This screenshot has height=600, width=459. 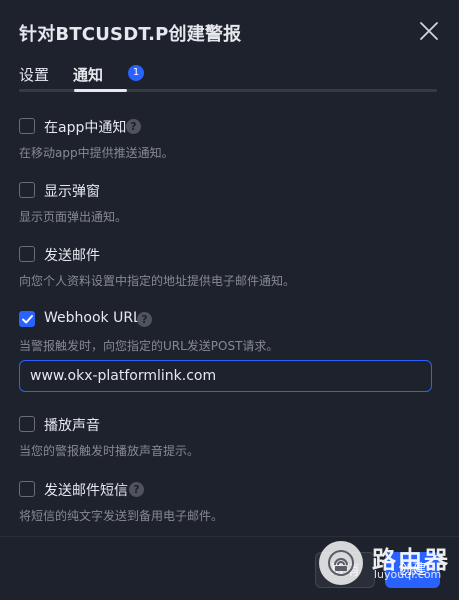 What do you see at coordinates (130, 34) in the screenshot?
I see `dialog-title: 针对BTCUSDT.P创建警报` at bounding box center [130, 34].